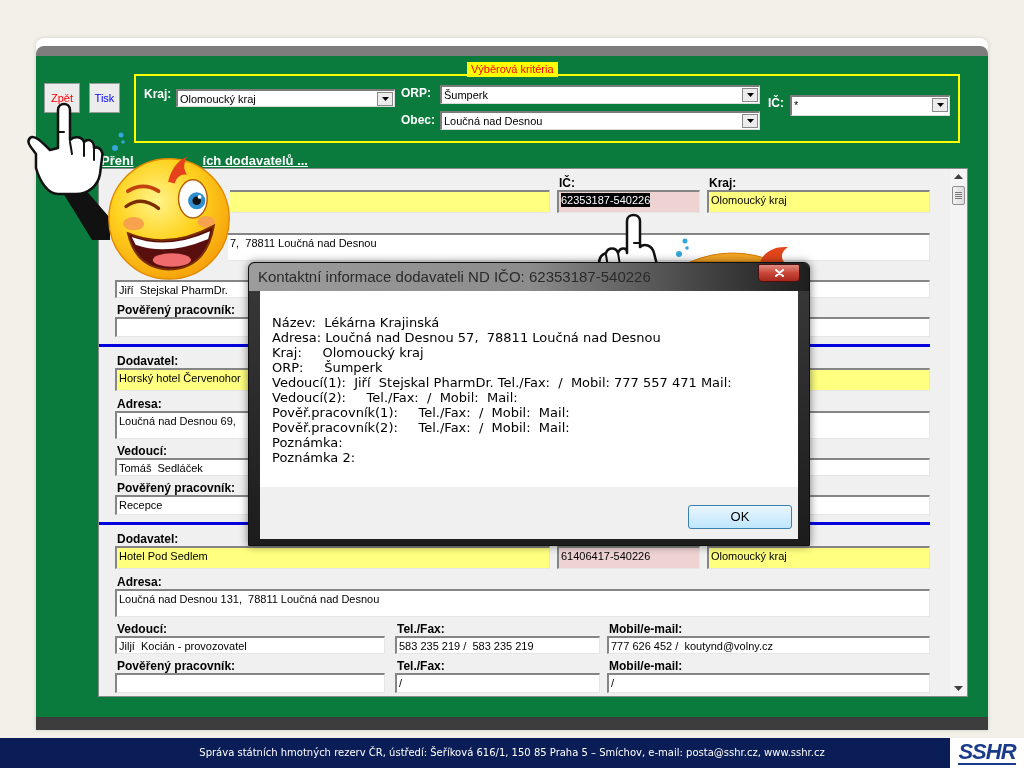 This screenshot has height=768, width=1024. I want to click on dialog-text-line: Název: Lékárna Krajinská, so click(356, 322).